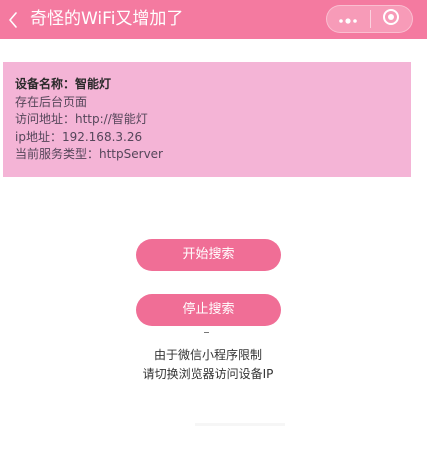  I want to click on mini-program-capsule, so click(369, 19).